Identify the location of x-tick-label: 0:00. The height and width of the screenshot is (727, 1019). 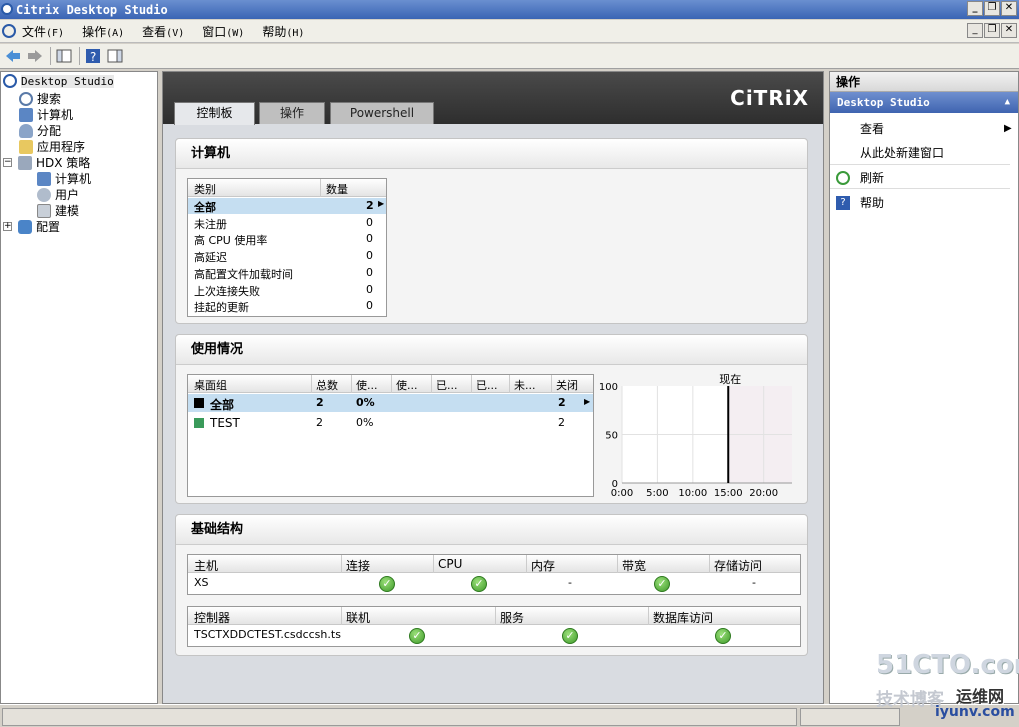
(622, 493).